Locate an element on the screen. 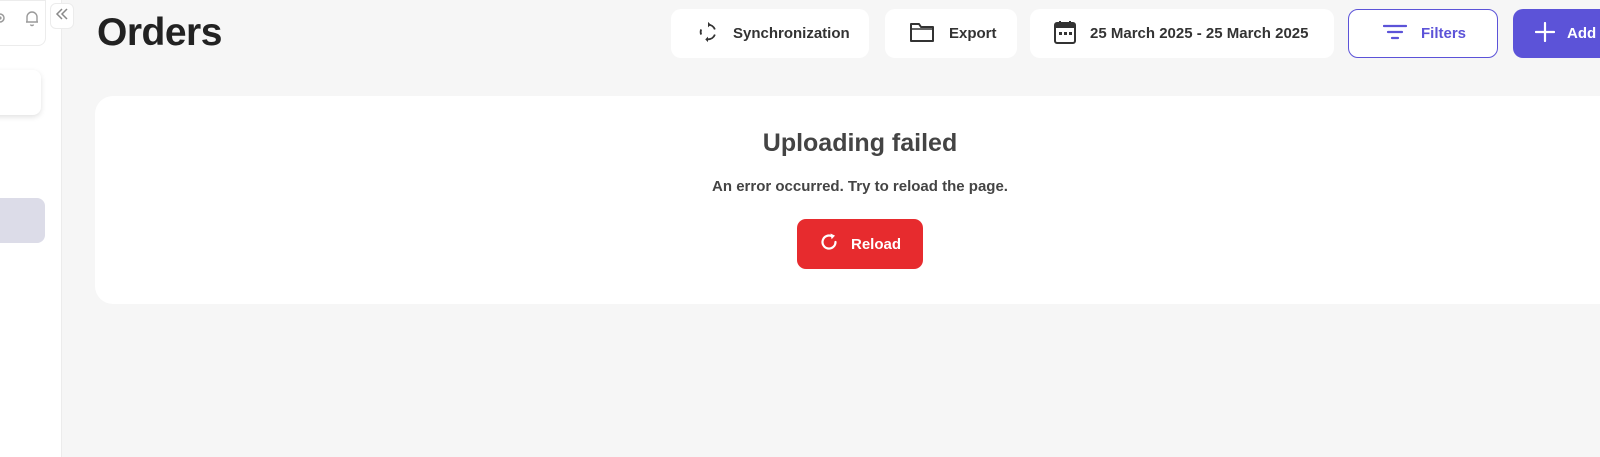 Image resolution: width=1600 pixels, height=457 pixels. add-order-button: Add is located at coordinates (1556, 33).